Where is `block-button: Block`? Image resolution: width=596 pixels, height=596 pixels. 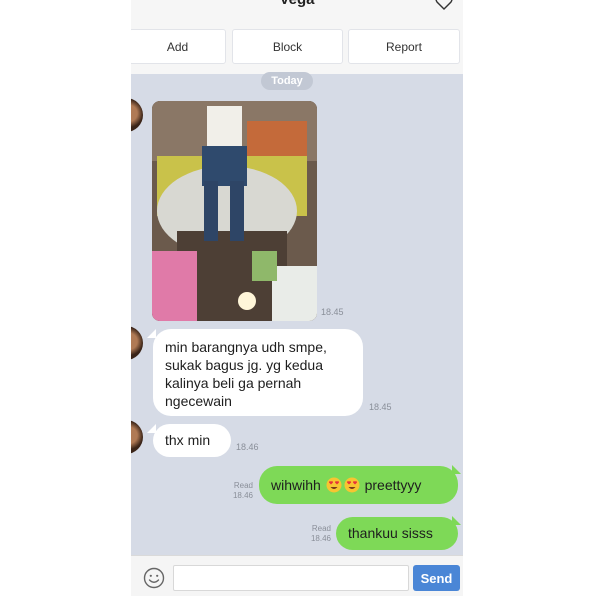 block-button: Block is located at coordinates (287, 46).